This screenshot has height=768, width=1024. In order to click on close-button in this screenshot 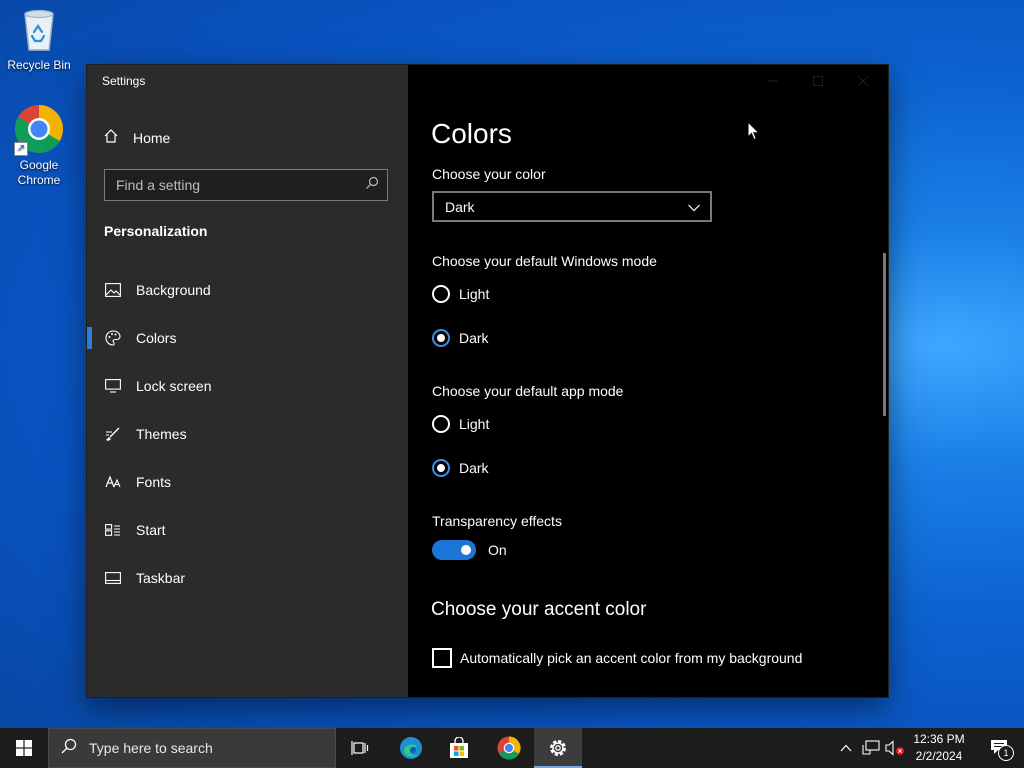, I will do `click(863, 81)`.